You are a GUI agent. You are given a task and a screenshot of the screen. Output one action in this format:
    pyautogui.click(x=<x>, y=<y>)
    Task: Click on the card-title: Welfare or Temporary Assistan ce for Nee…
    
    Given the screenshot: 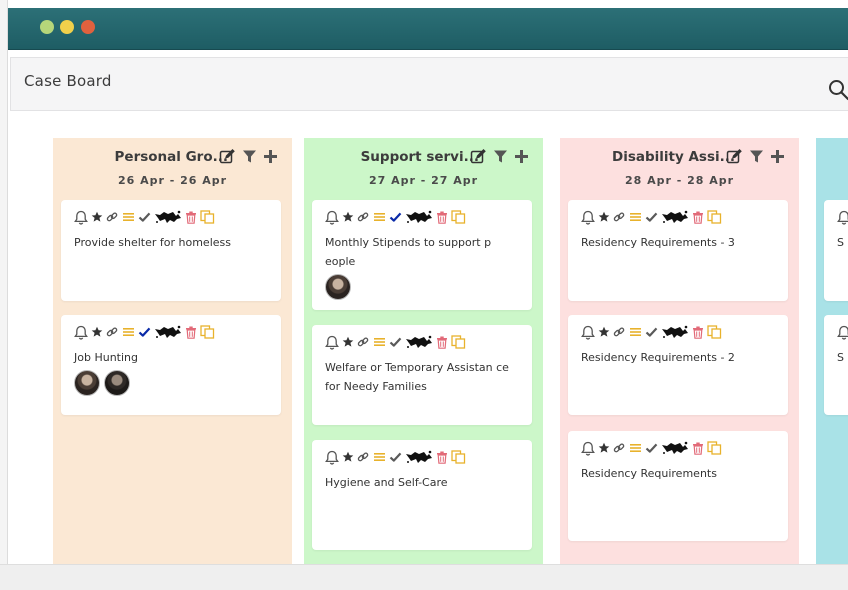 What is the action you would take?
    pyautogui.click(x=417, y=377)
    